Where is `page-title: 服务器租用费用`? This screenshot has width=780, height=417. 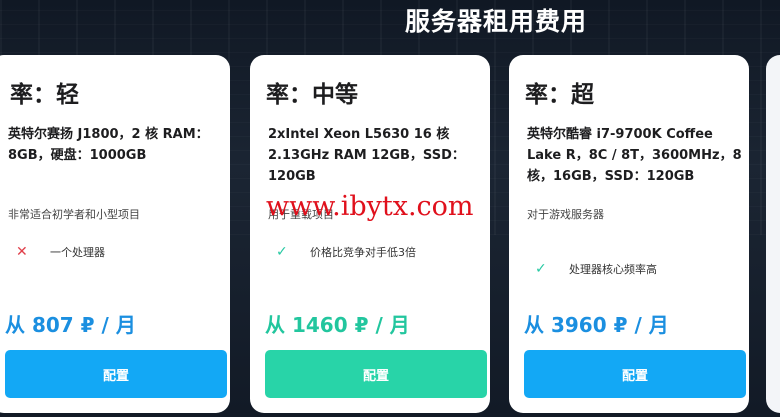 page-title: 服务器租用费用 is located at coordinates (496, 21).